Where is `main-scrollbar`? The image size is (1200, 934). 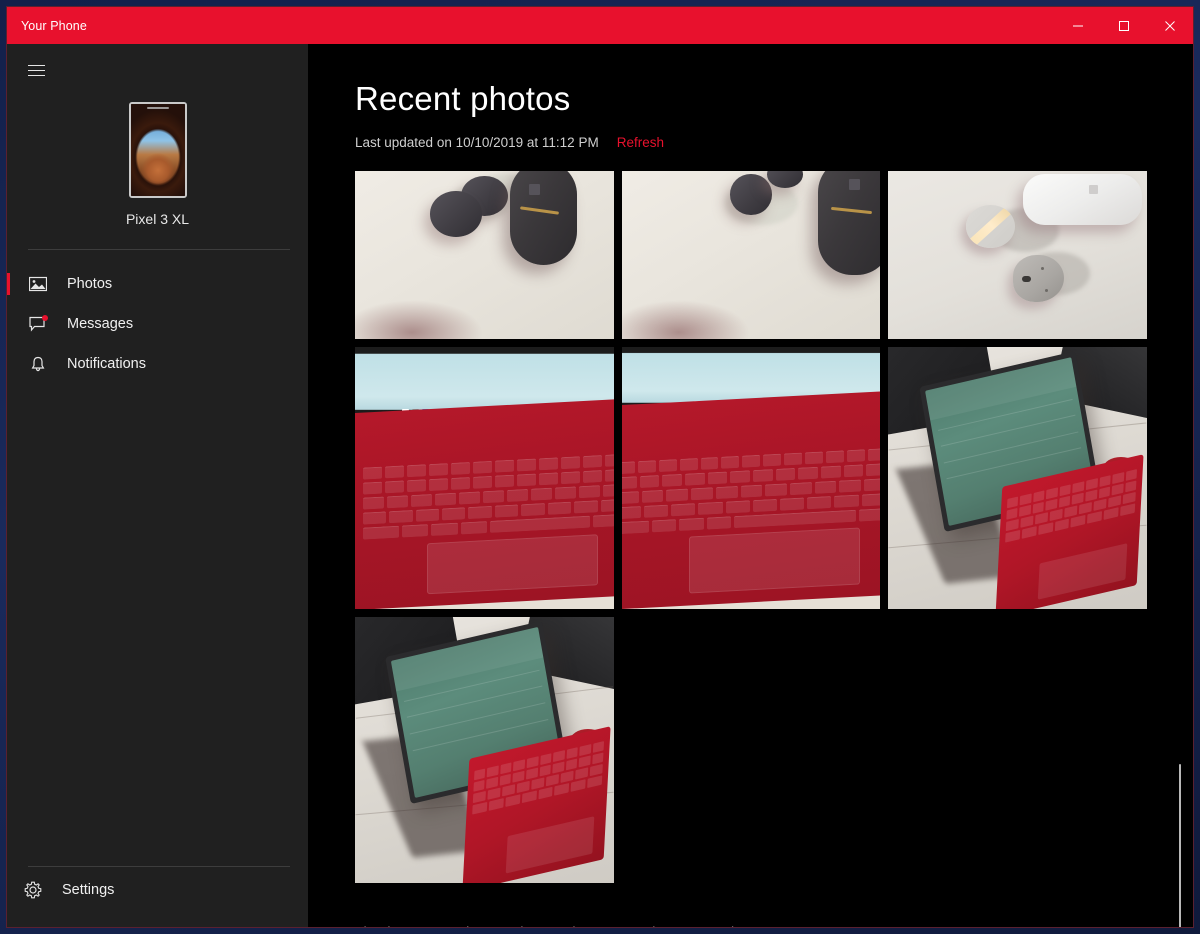
main-scrollbar is located at coordinates (1180, 485).